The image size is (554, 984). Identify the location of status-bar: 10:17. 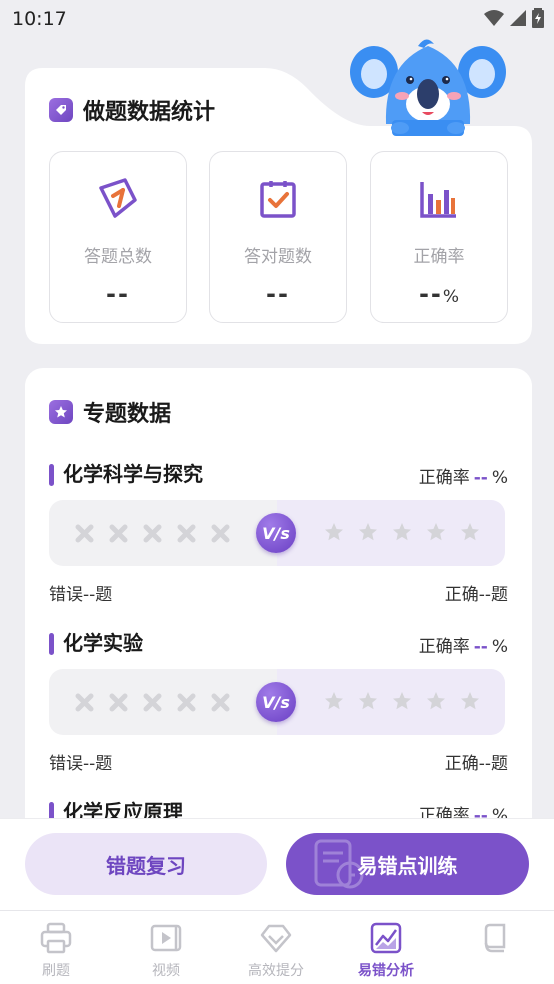
(277, 19).